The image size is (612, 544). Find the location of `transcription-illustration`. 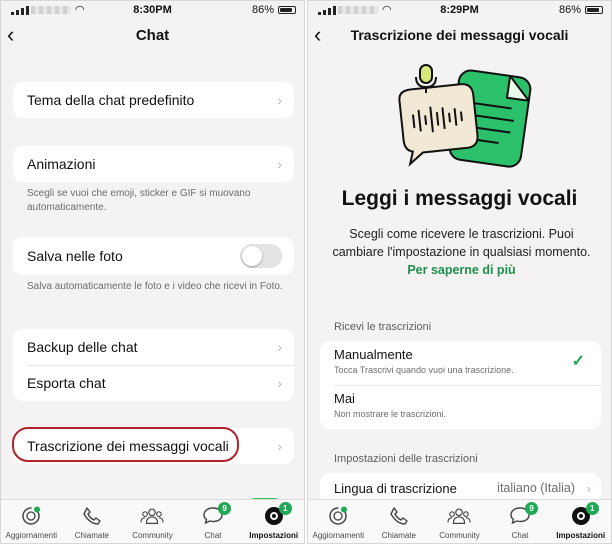

transcription-illustration is located at coordinates (461, 118).